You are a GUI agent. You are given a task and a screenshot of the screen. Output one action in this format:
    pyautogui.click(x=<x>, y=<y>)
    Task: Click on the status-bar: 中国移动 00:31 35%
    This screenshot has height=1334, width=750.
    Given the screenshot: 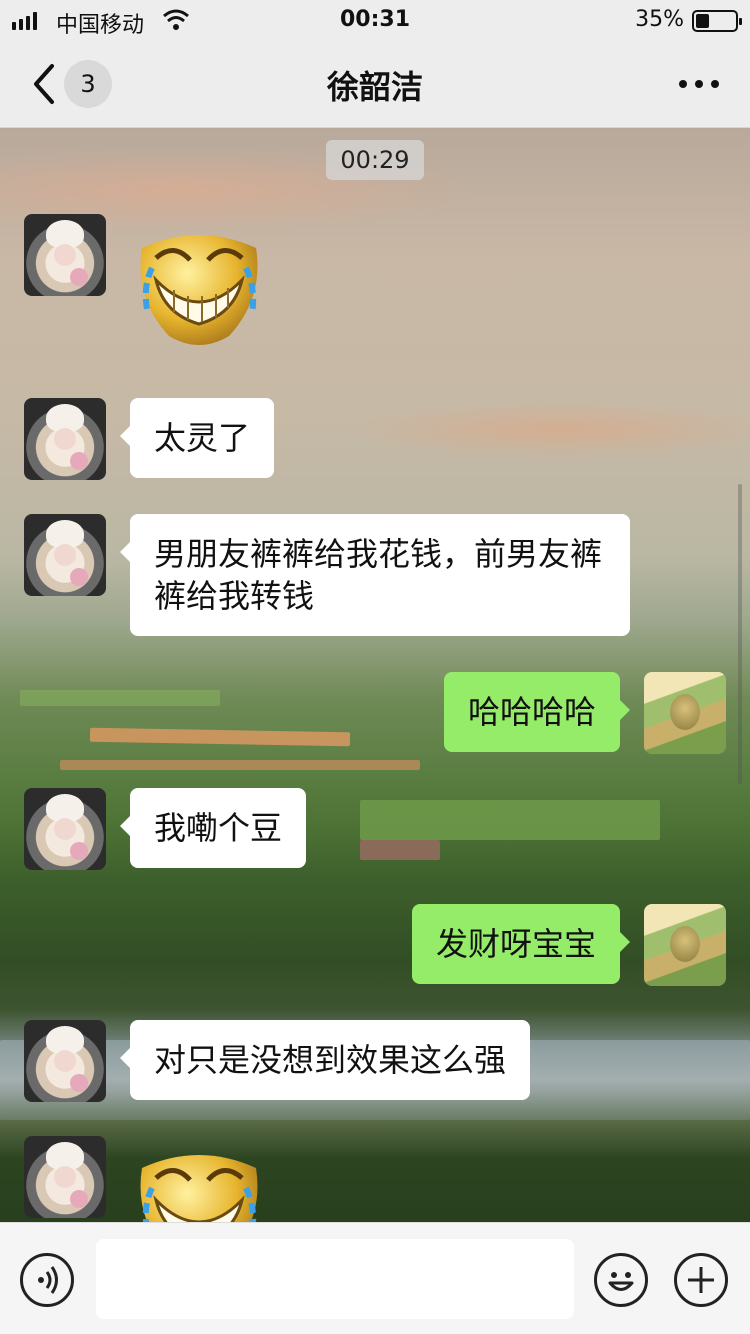 What is the action you would take?
    pyautogui.click(x=375, y=20)
    